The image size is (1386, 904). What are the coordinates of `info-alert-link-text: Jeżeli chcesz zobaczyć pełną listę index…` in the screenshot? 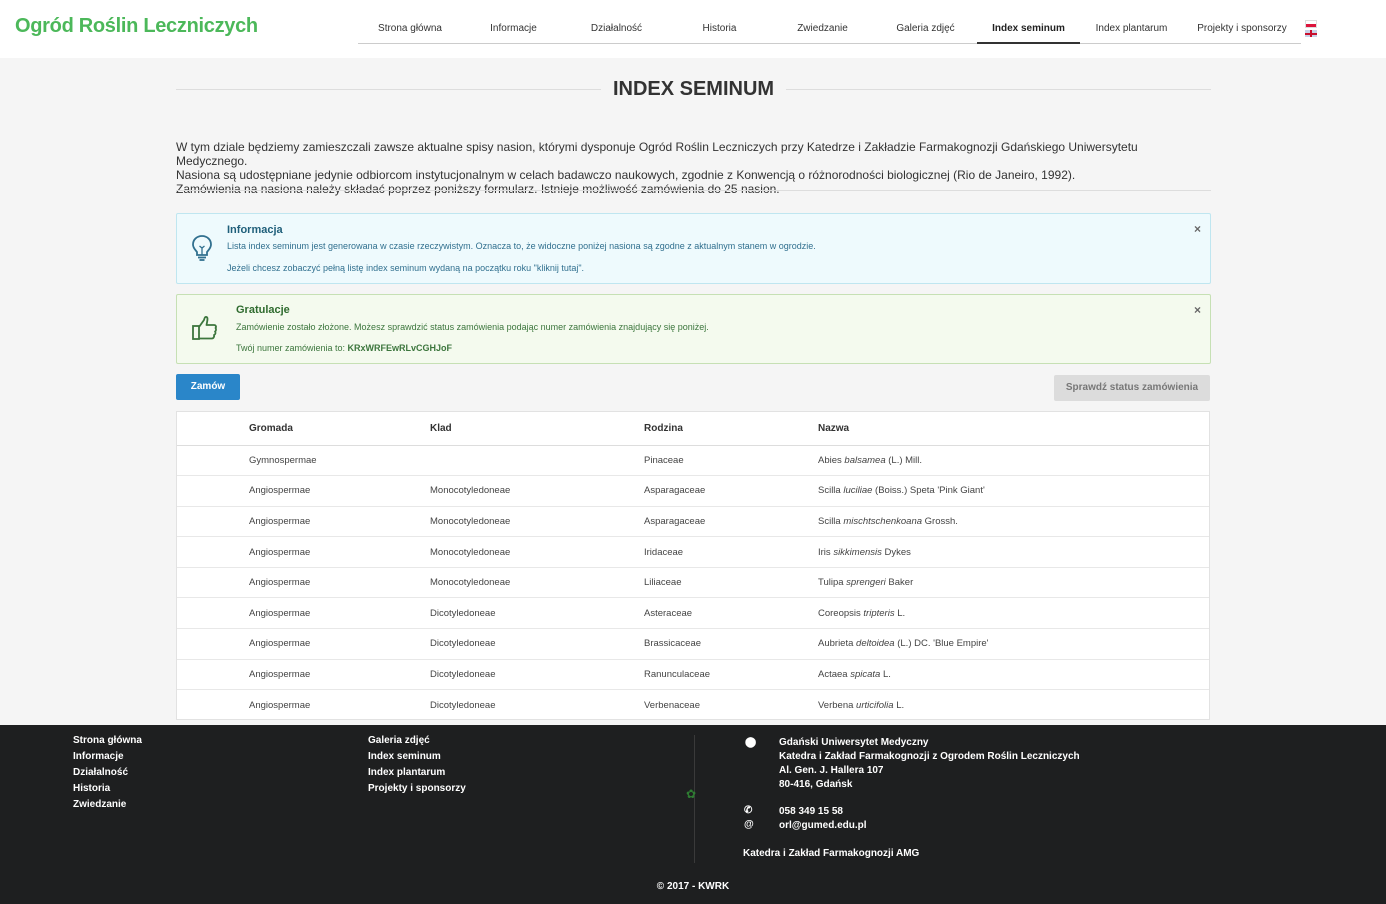 It's located at (405, 268).